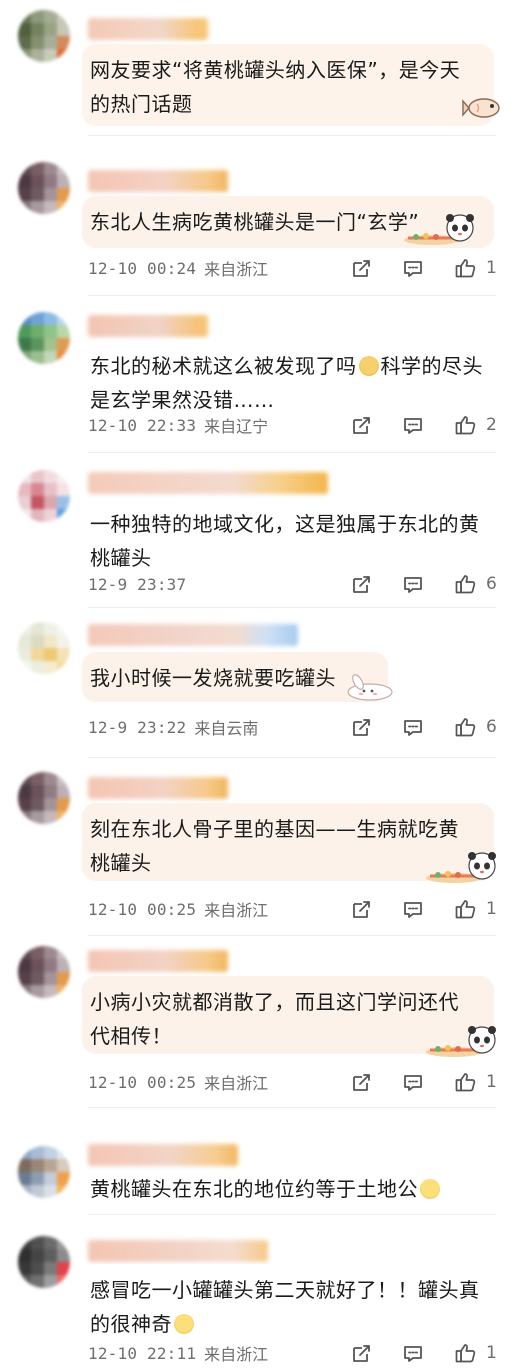  What do you see at coordinates (274, 1002) in the screenshot?
I see `comment-text-line: 小病小灾就都消散了，而且这门学问还代` at bounding box center [274, 1002].